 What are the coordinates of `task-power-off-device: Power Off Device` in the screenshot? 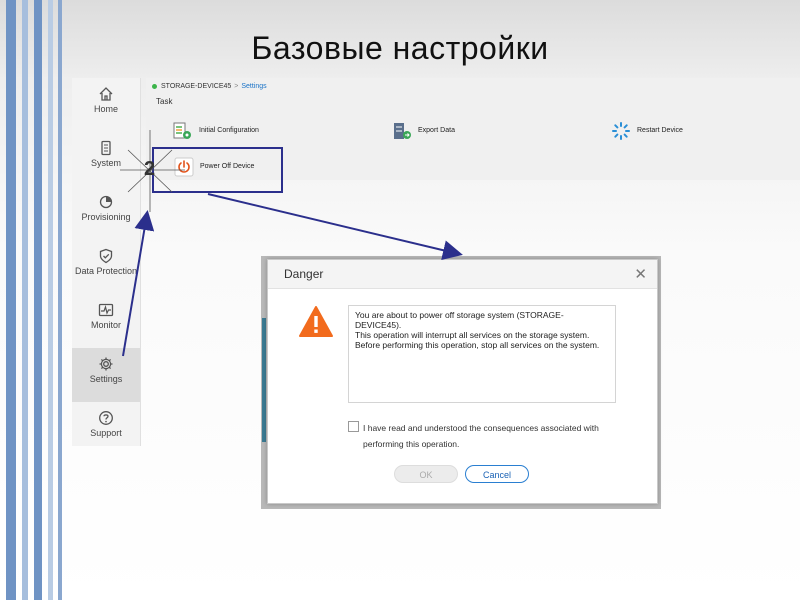 It's located at (234, 168).